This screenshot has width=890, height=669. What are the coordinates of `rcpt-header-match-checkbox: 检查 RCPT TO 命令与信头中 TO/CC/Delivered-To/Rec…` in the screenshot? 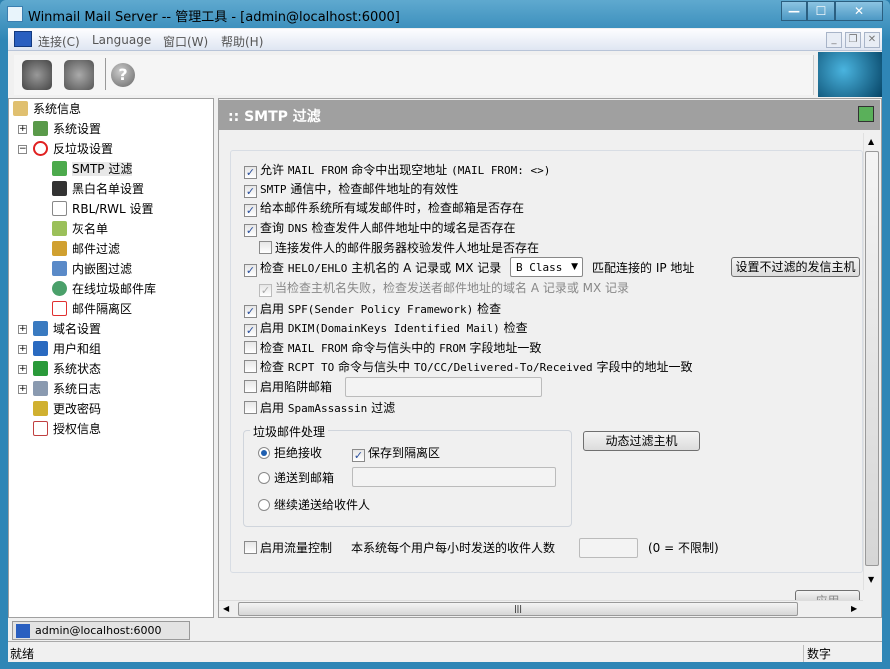 It's located at (468, 367).